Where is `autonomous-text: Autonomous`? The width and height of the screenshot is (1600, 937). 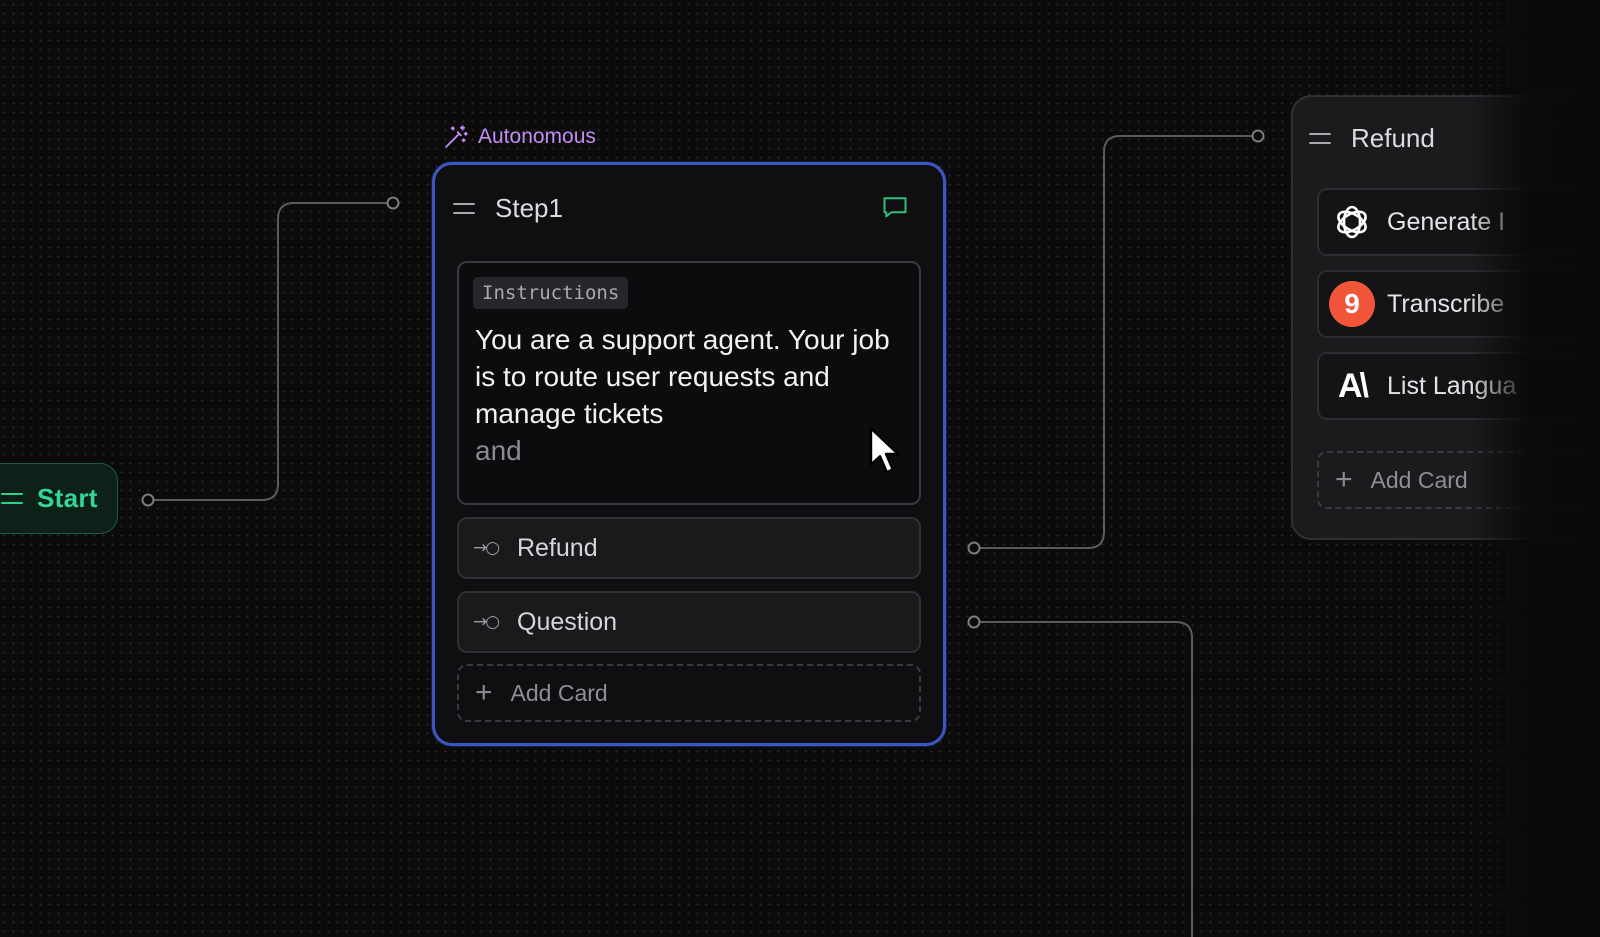
autonomous-text: Autonomous is located at coordinates (537, 136).